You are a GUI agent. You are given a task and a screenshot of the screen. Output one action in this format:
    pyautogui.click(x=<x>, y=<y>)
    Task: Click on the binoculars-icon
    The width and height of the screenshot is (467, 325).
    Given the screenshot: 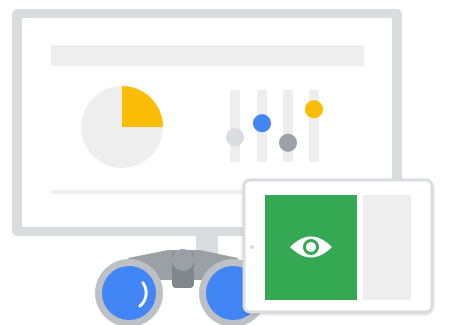 What is the action you would take?
    pyautogui.click(x=181, y=287)
    